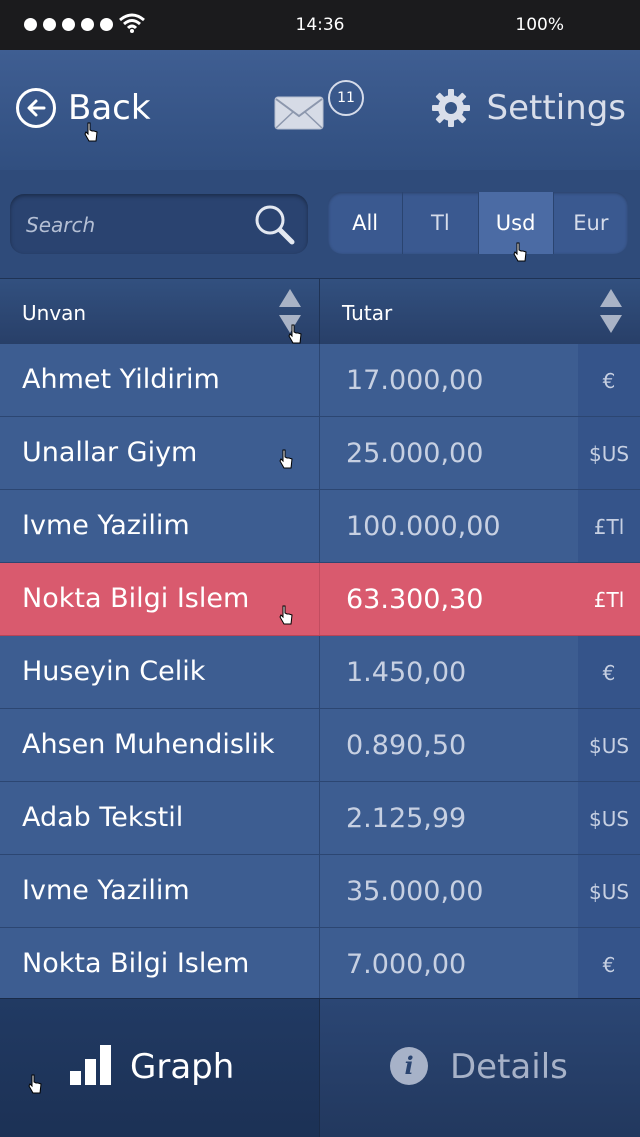  I want to click on row-amount: 0.890,50, so click(406, 745).